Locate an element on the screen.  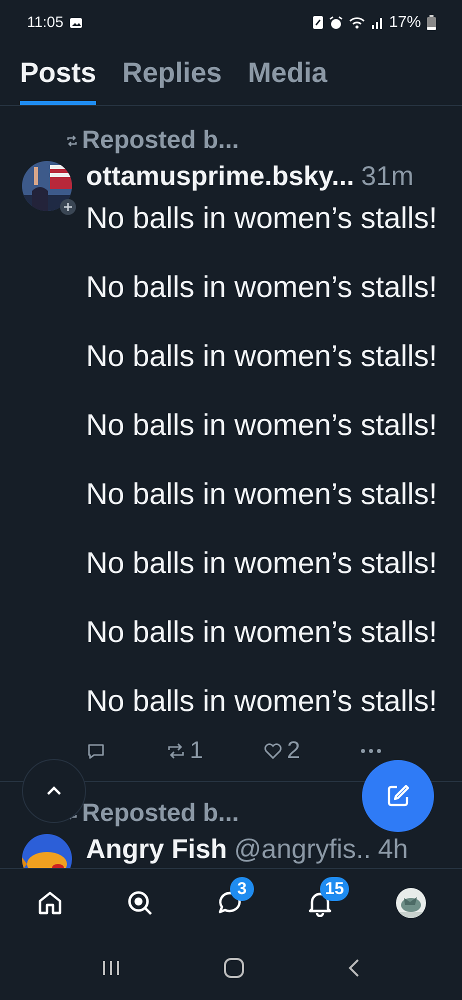
signal-icon is located at coordinates (376, 22).